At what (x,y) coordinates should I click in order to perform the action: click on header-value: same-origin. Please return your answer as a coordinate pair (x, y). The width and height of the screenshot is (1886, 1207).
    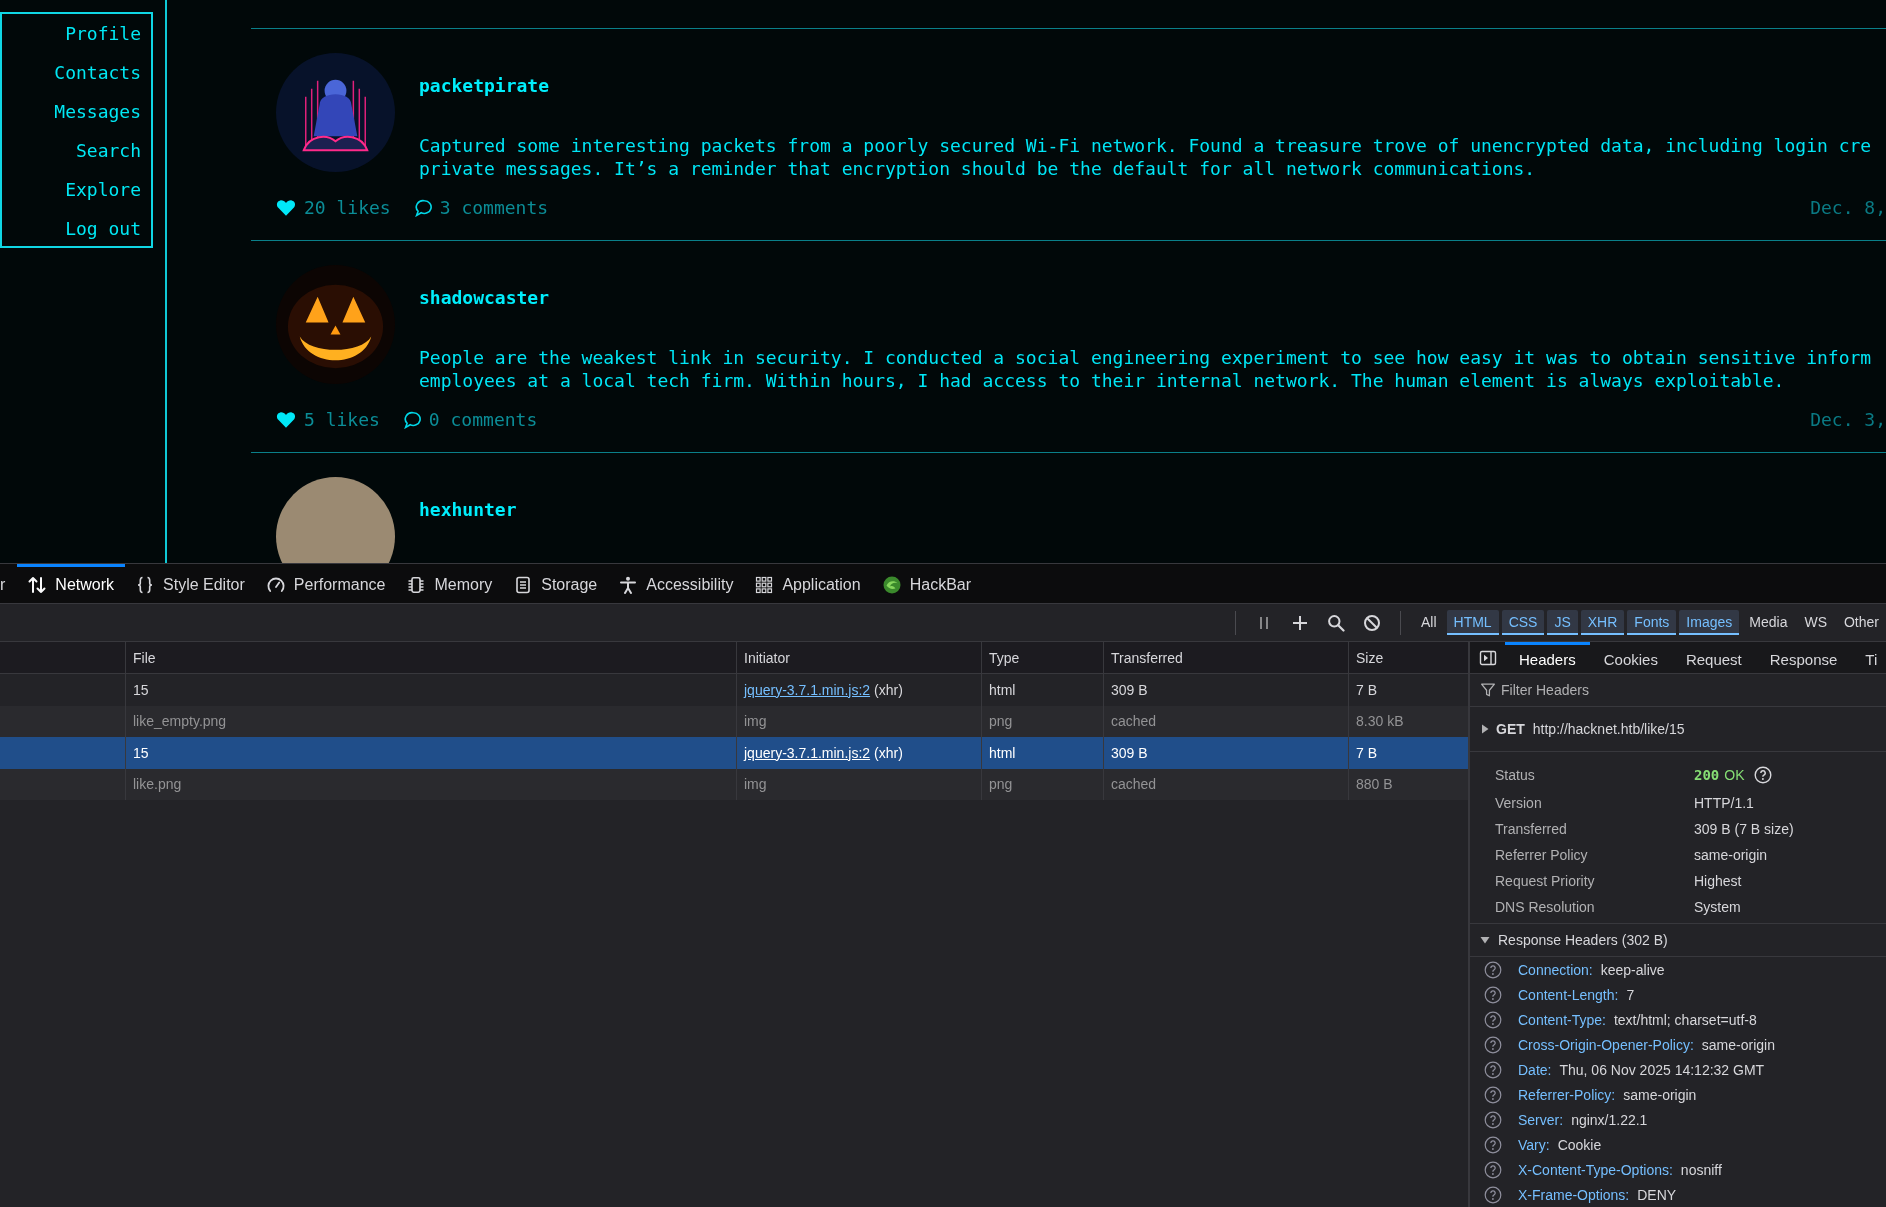
    Looking at the image, I should click on (1738, 1044).